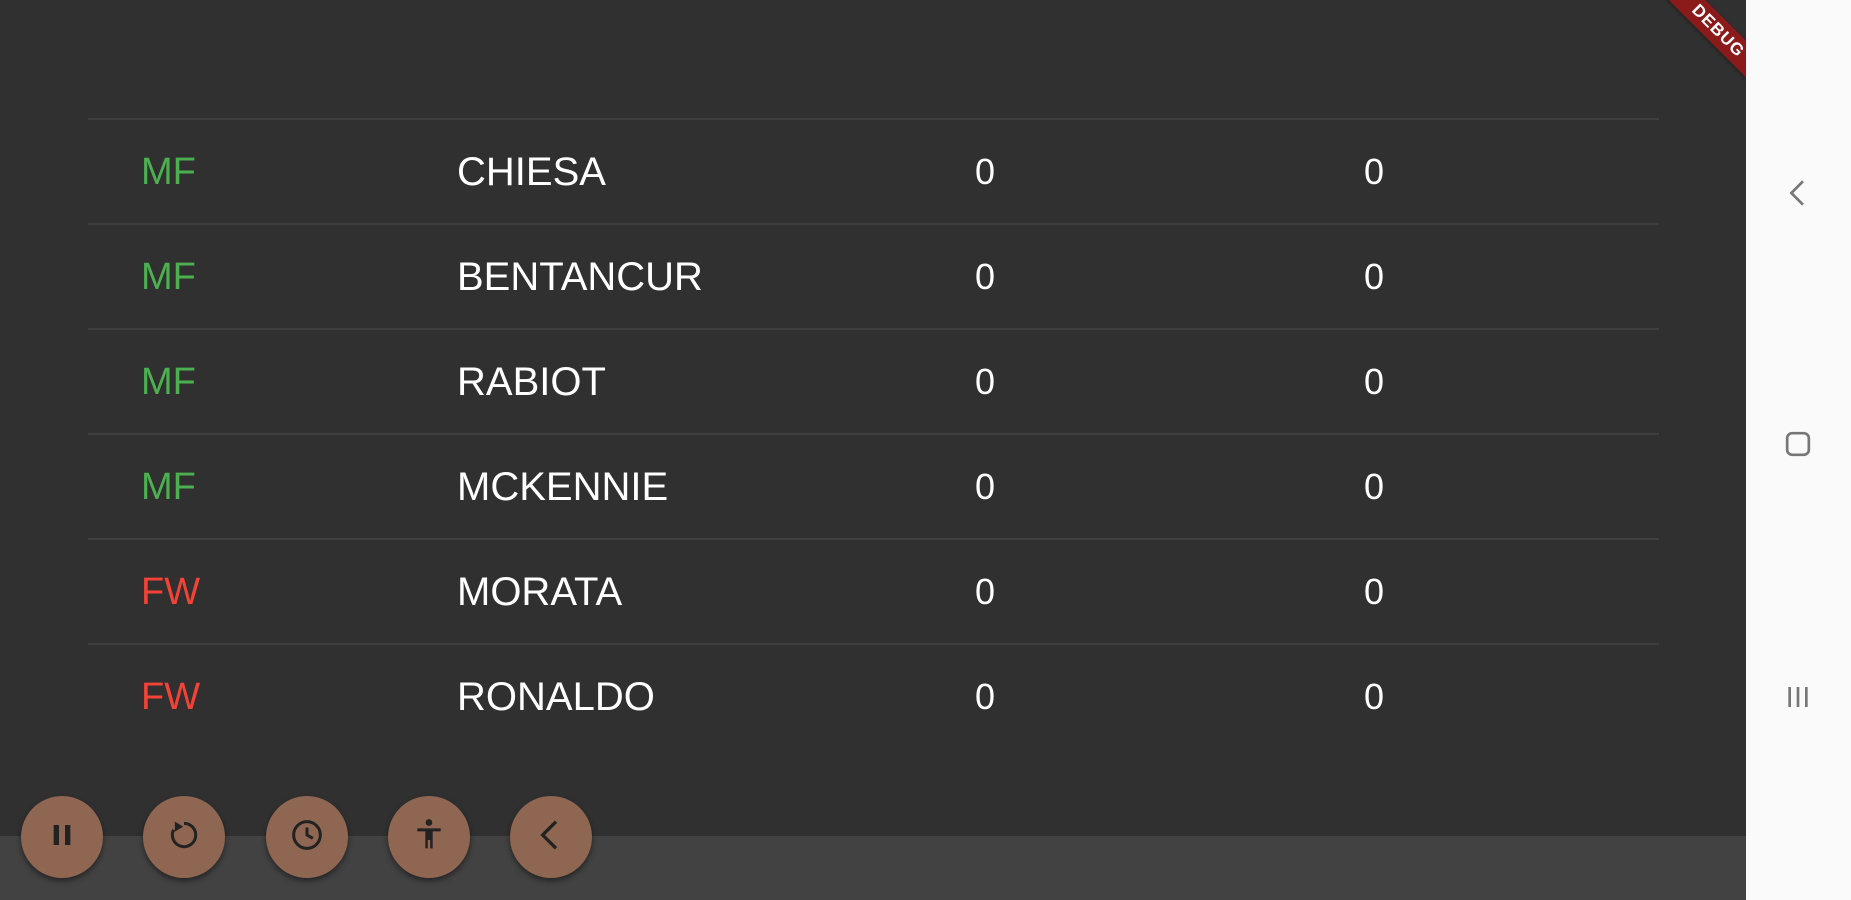 This screenshot has height=900, width=1851. What do you see at coordinates (873, 485) in the screenshot?
I see `table-row: MF MCKENNIE 0 0` at bounding box center [873, 485].